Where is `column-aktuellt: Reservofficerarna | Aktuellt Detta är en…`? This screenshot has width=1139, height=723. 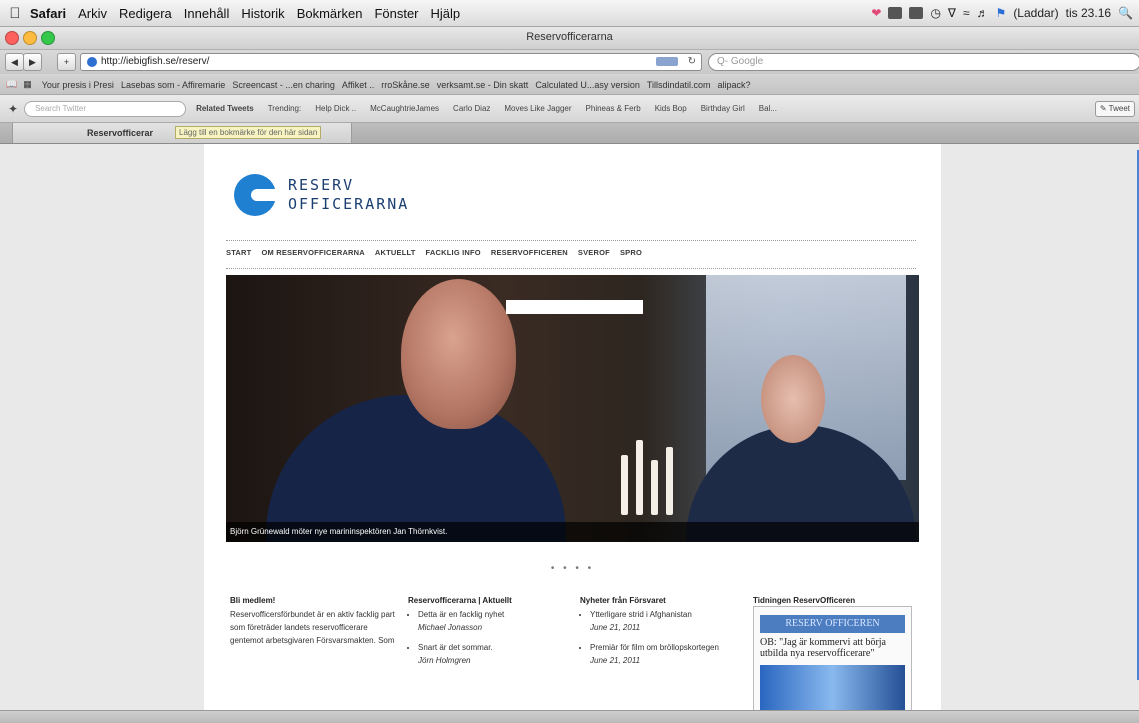
column-aktuellt: Reservofficerarna | Aktuellt Detta är en… is located at coordinates (483, 634).